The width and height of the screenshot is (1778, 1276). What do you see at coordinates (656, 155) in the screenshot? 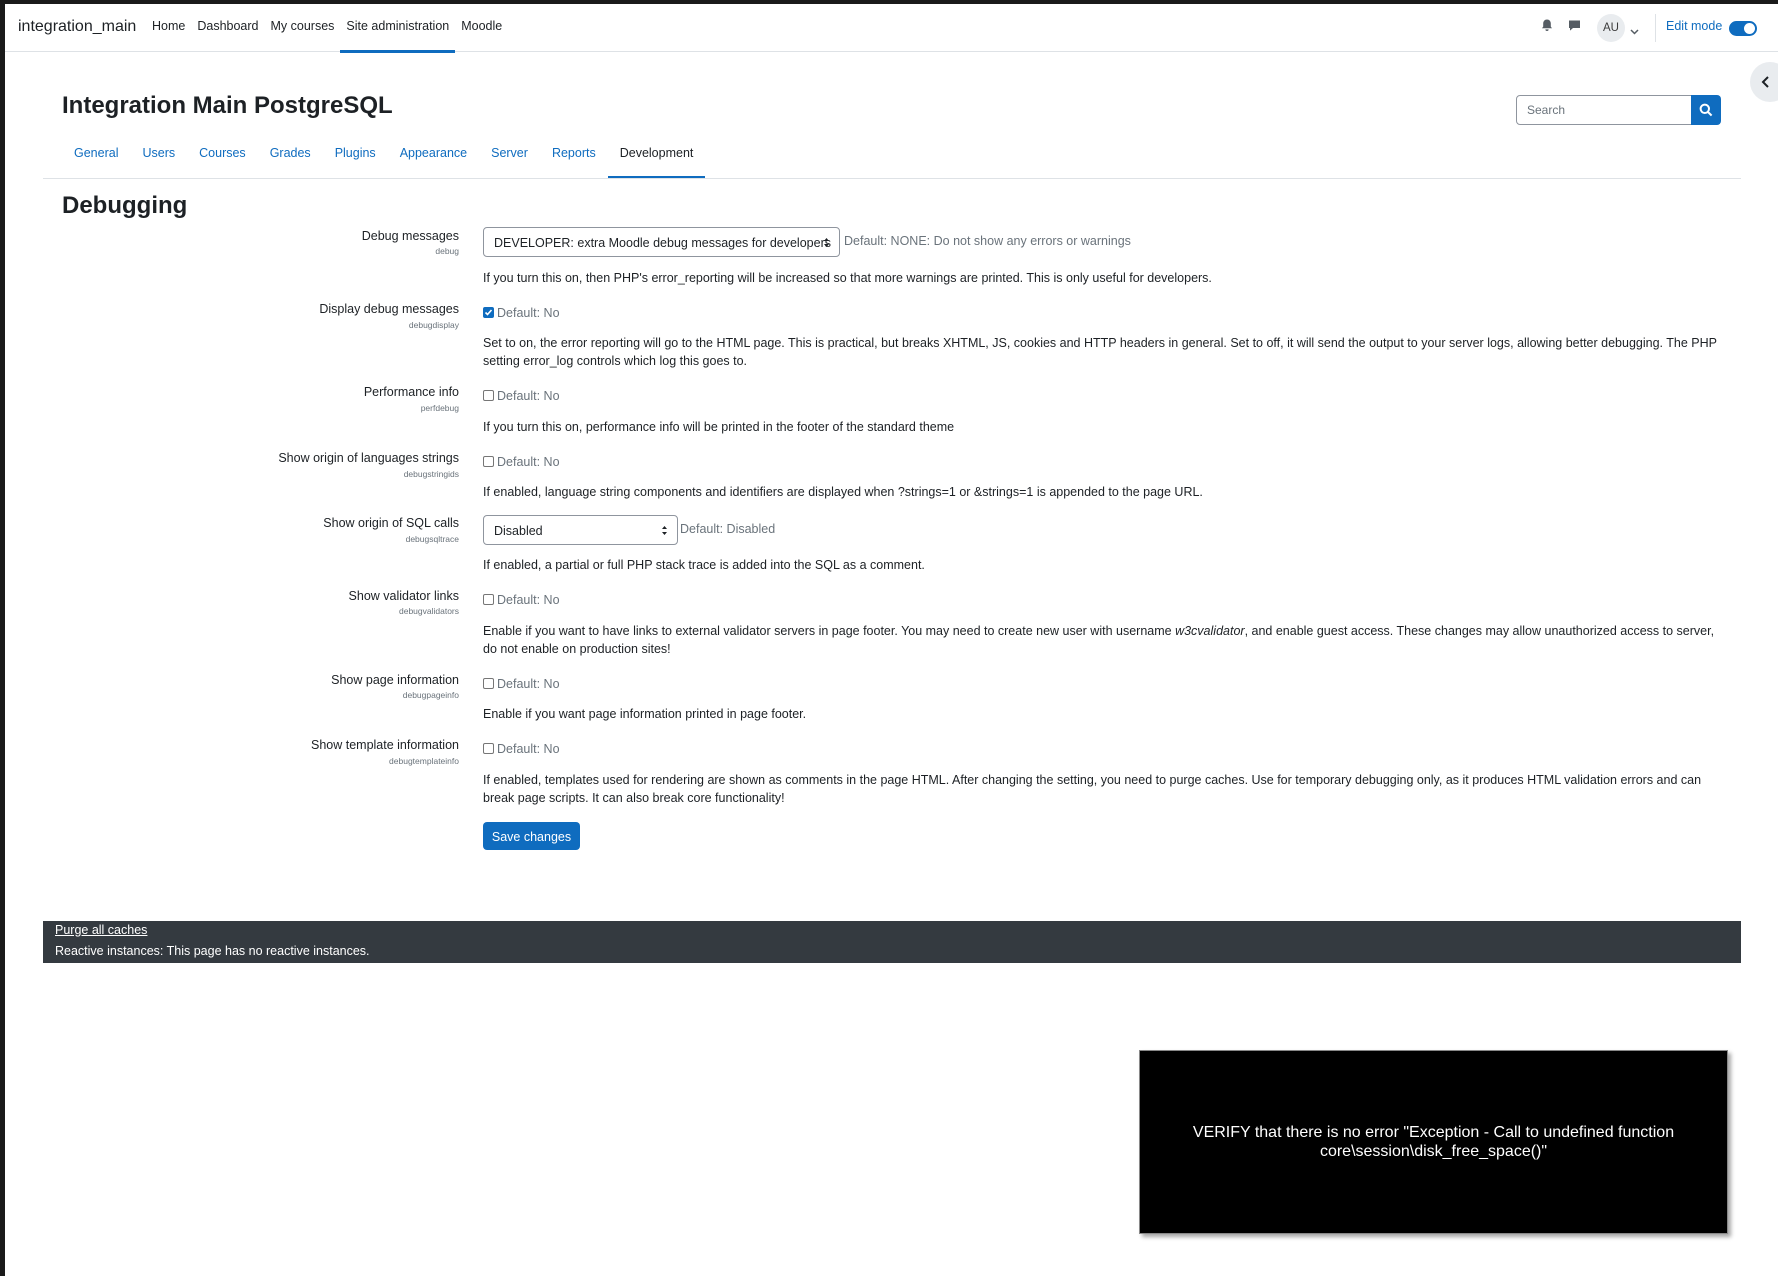
I see `tab-development: Development` at bounding box center [656, 155].